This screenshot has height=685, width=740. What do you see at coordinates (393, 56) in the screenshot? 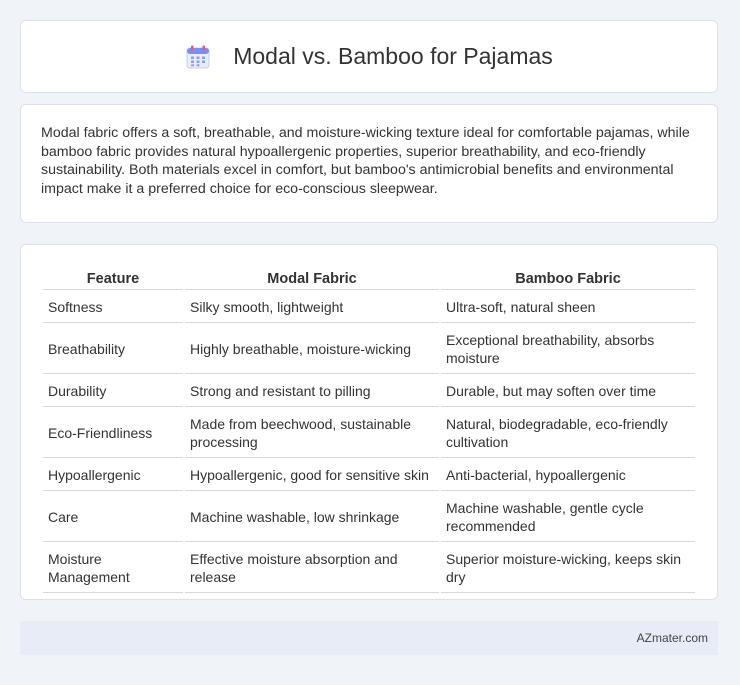
I see `page-title: Modal vs. Bamboo for Pajamas` at bounding box center [393, 56].